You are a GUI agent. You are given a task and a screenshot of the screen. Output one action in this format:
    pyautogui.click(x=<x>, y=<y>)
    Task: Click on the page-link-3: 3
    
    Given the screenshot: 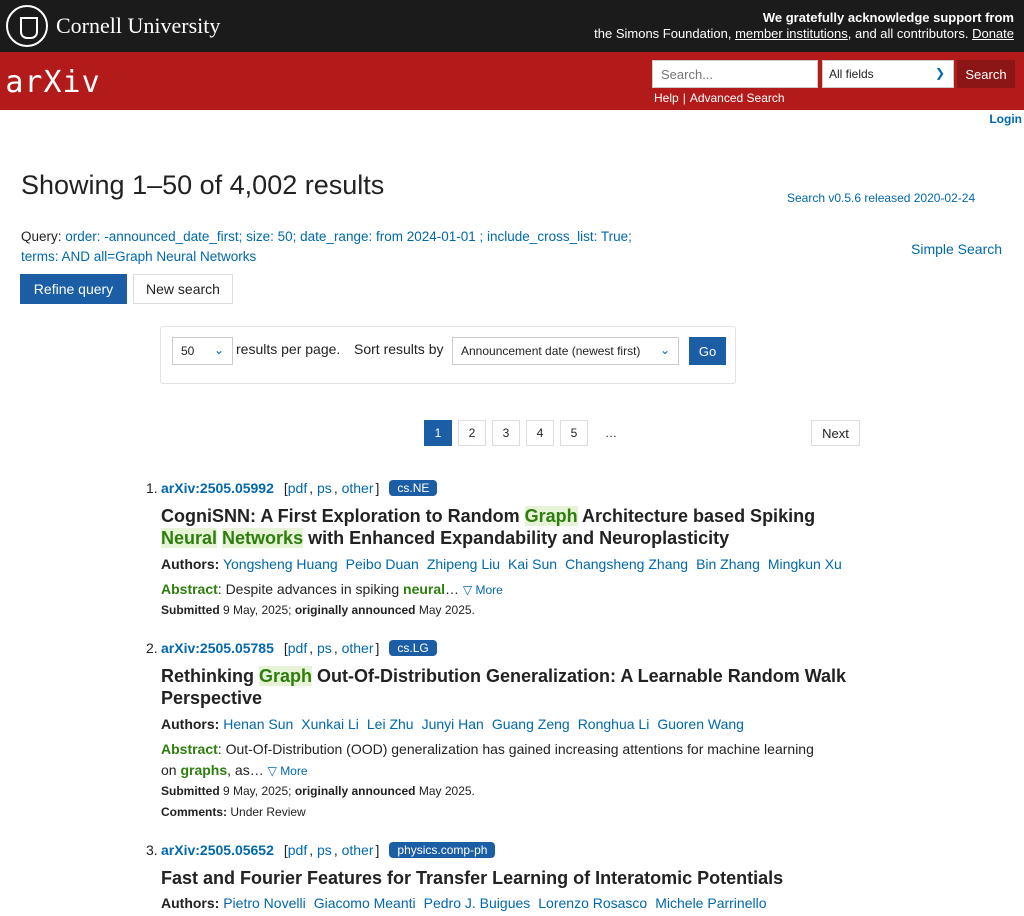 What is the action you would take?
    pyautogui.click(x=506, y=433)
    